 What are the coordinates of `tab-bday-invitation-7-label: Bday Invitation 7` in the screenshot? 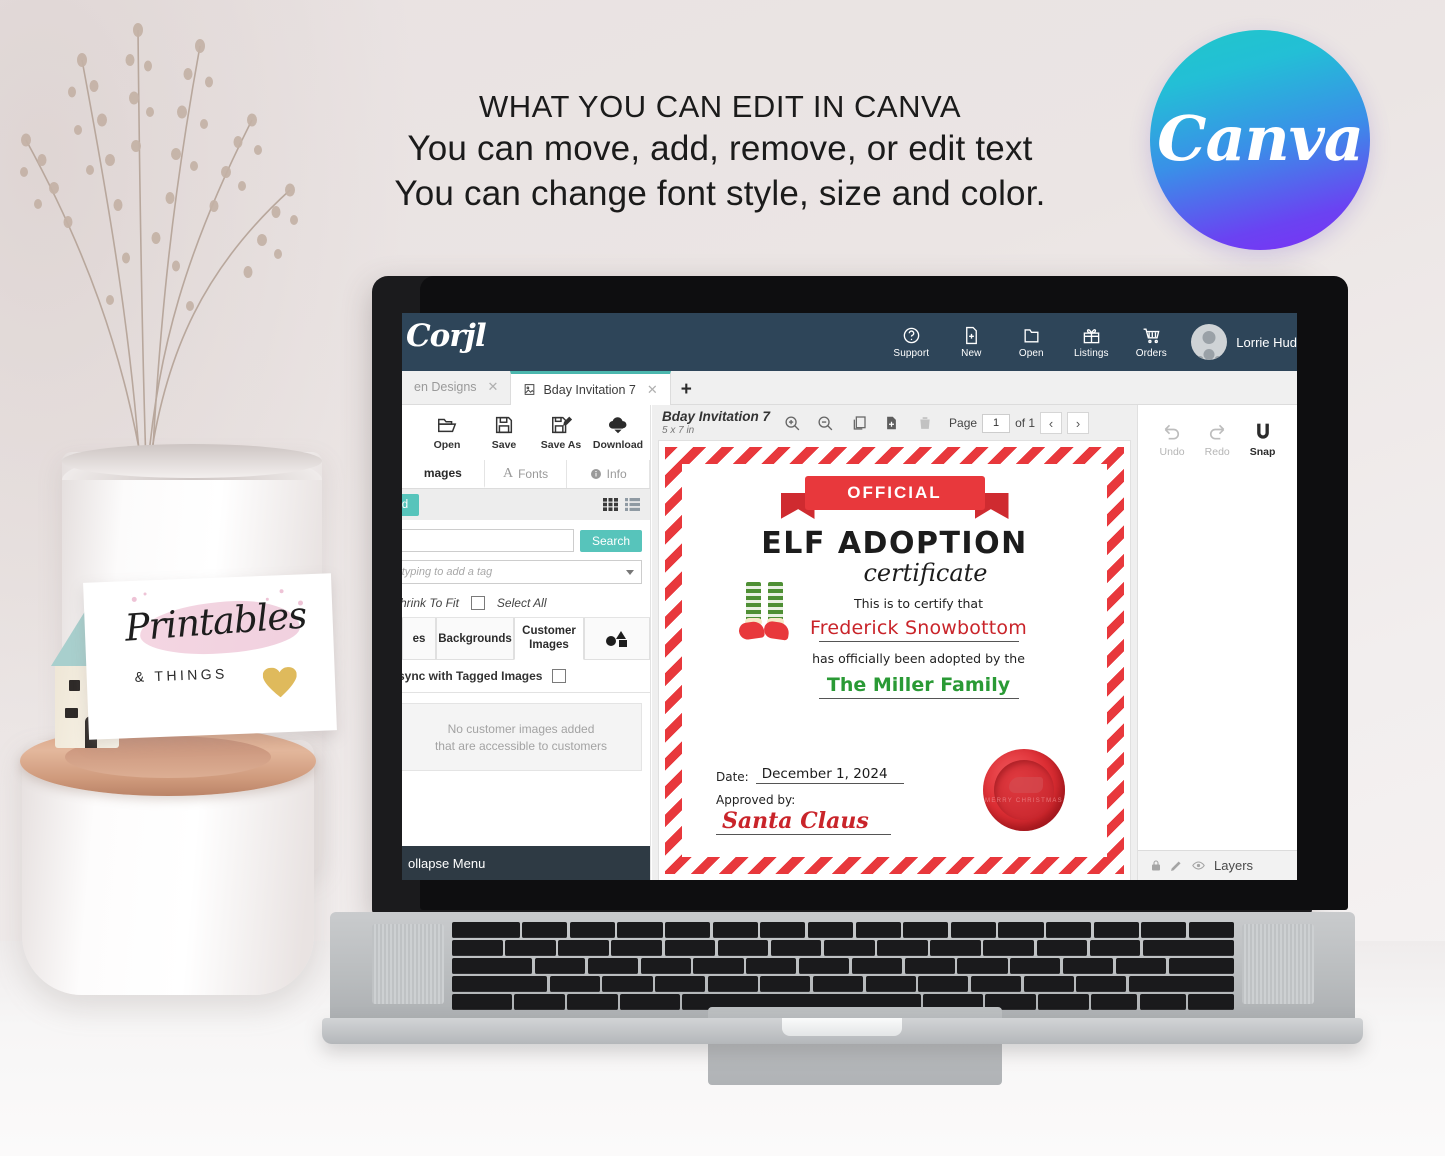 It's located at (589, 389).